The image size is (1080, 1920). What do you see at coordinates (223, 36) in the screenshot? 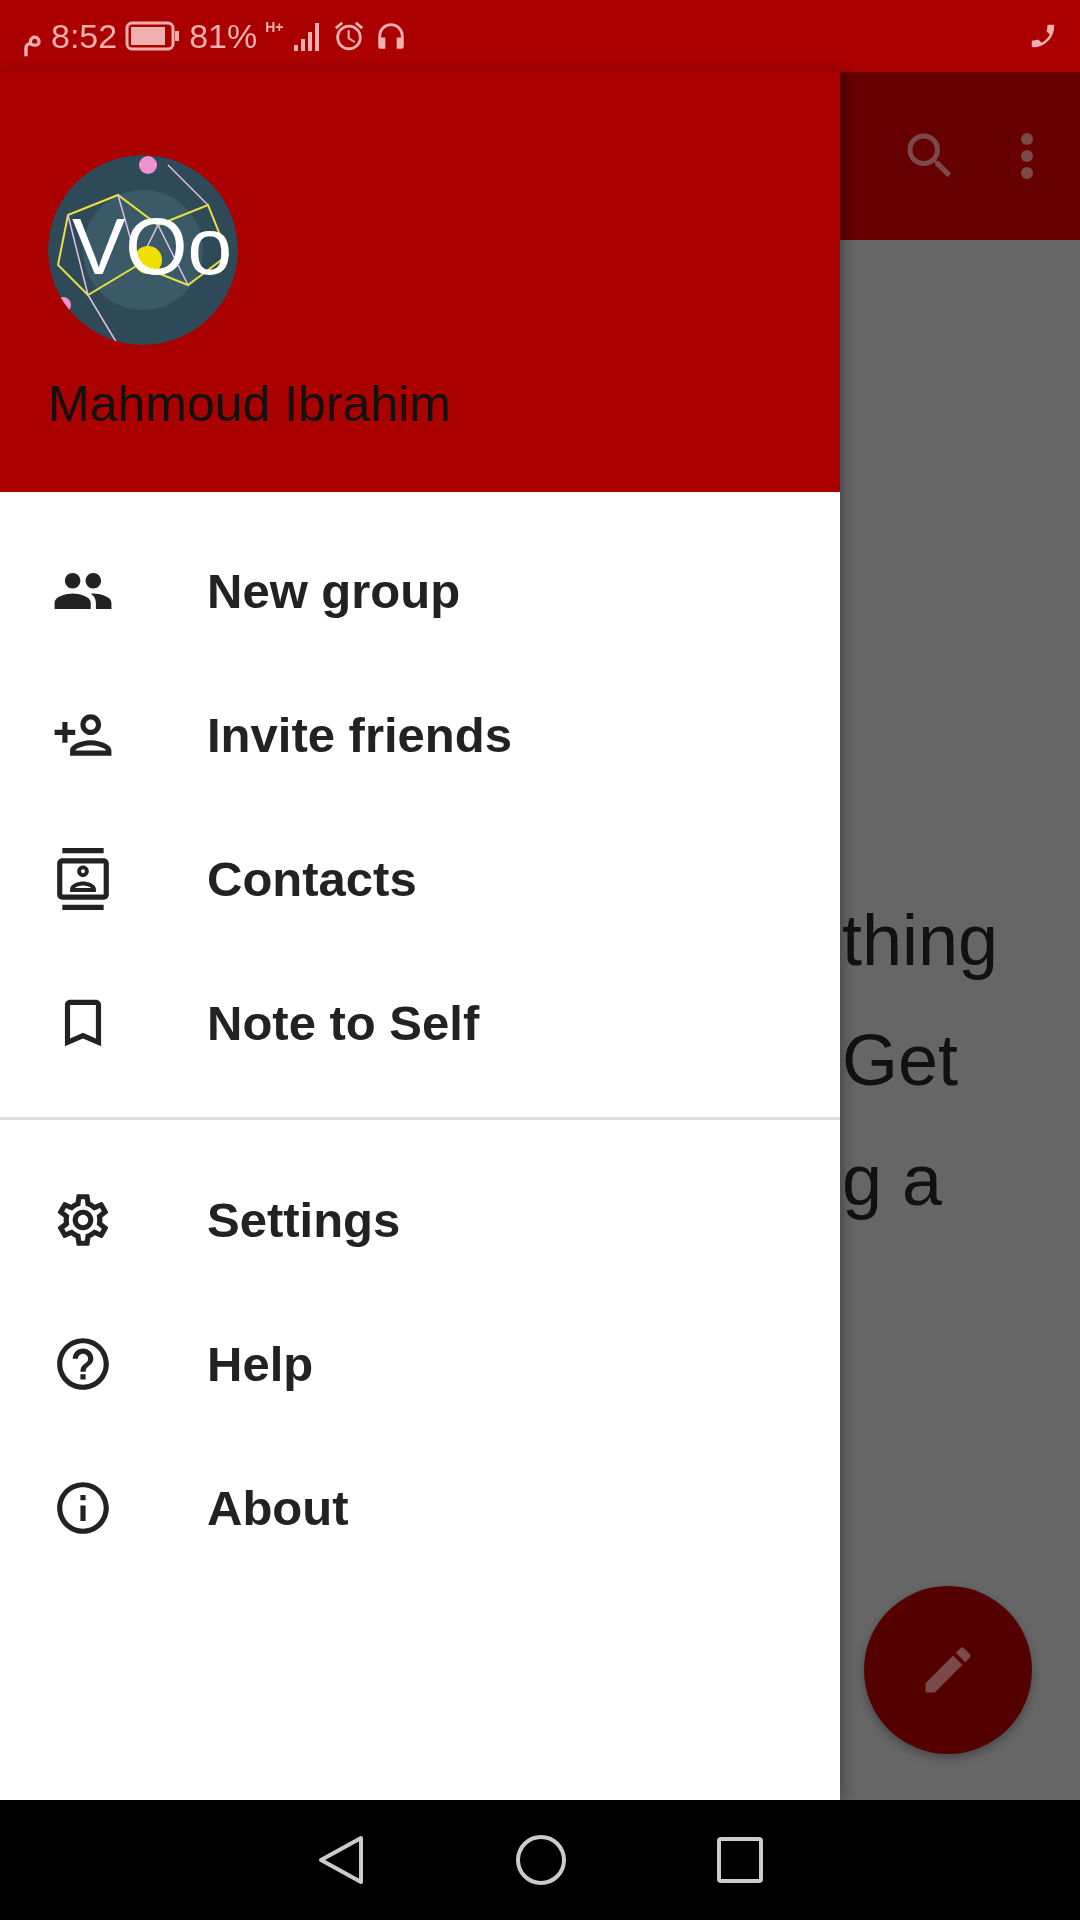
I see `battery-percent: 81%` at bounding box center [223, 36].